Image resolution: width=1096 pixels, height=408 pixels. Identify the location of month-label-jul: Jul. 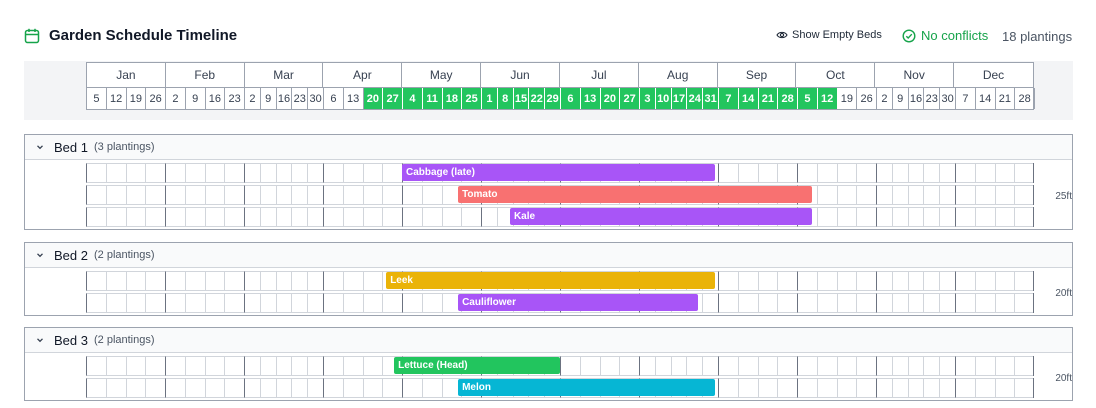
(599, 75).